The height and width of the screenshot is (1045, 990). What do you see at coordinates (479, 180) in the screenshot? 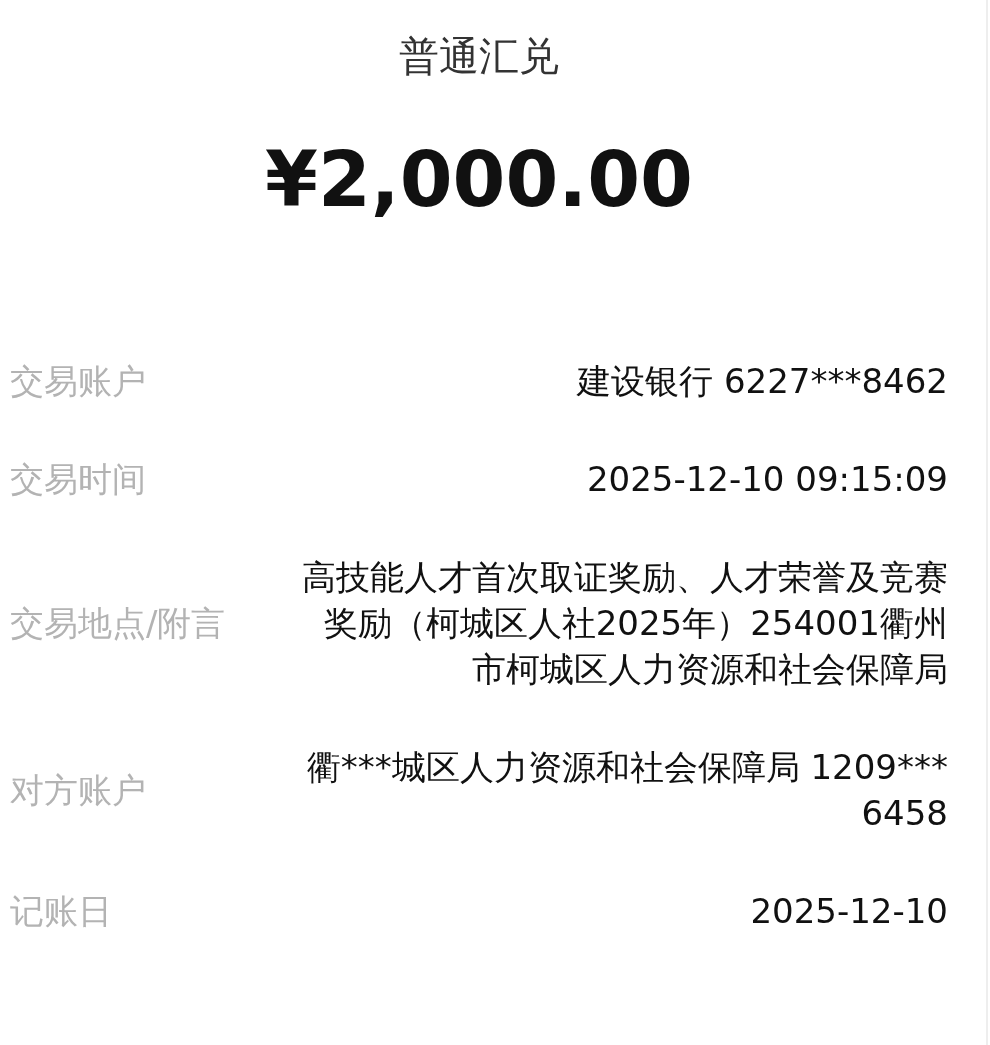
I see `amount-text: ¥2,000.00` at bounding box center [479, 180].